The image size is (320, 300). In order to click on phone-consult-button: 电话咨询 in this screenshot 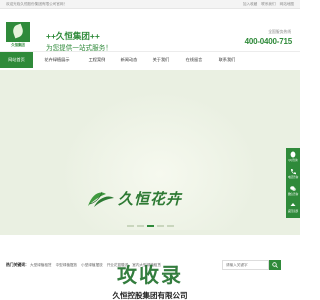, I will do `click(293, 173)`.